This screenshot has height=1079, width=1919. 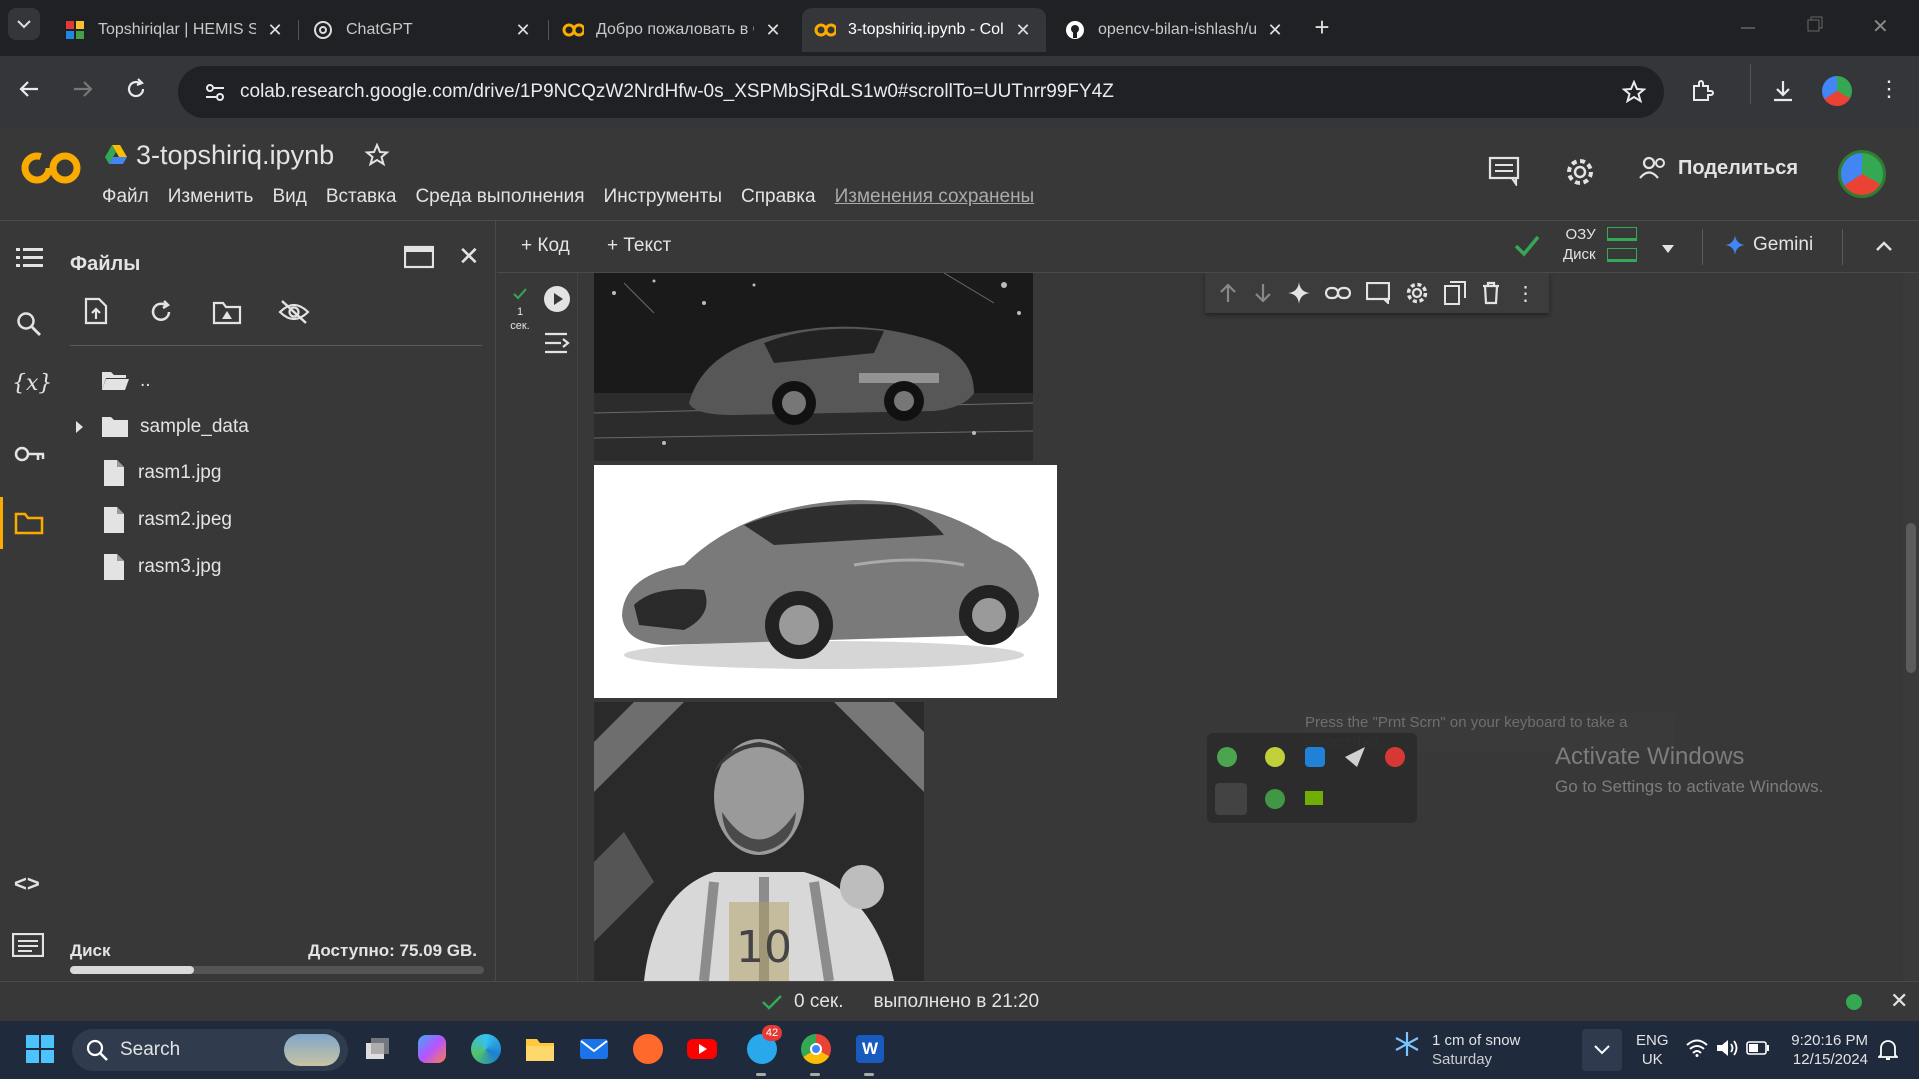 What do you see at coordinates (1299, 293) in the screenshot?
I see `sparkle-icon` at bounding box center [1299, 293].